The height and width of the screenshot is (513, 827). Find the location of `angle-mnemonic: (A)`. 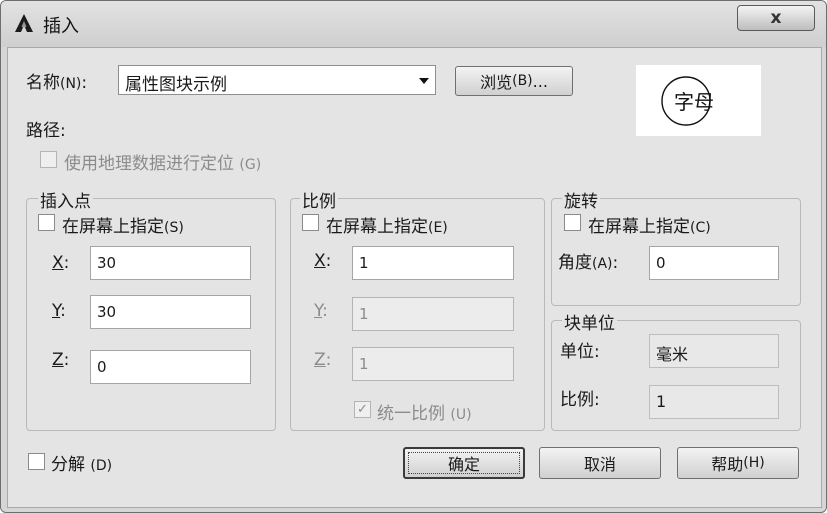

angle-mnemonic: (A) is located at coordinates (602, 264).